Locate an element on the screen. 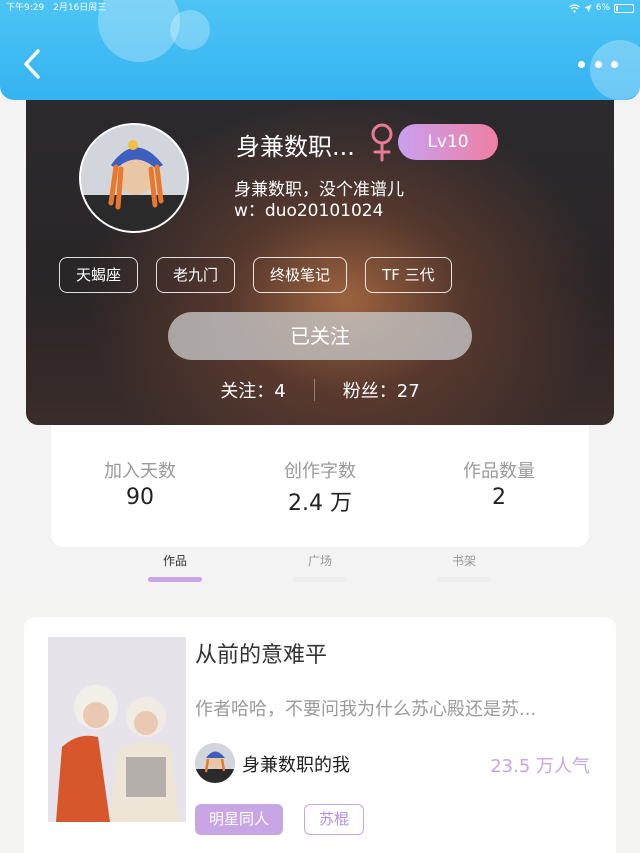  more-button is located at coordinates (598, 64).